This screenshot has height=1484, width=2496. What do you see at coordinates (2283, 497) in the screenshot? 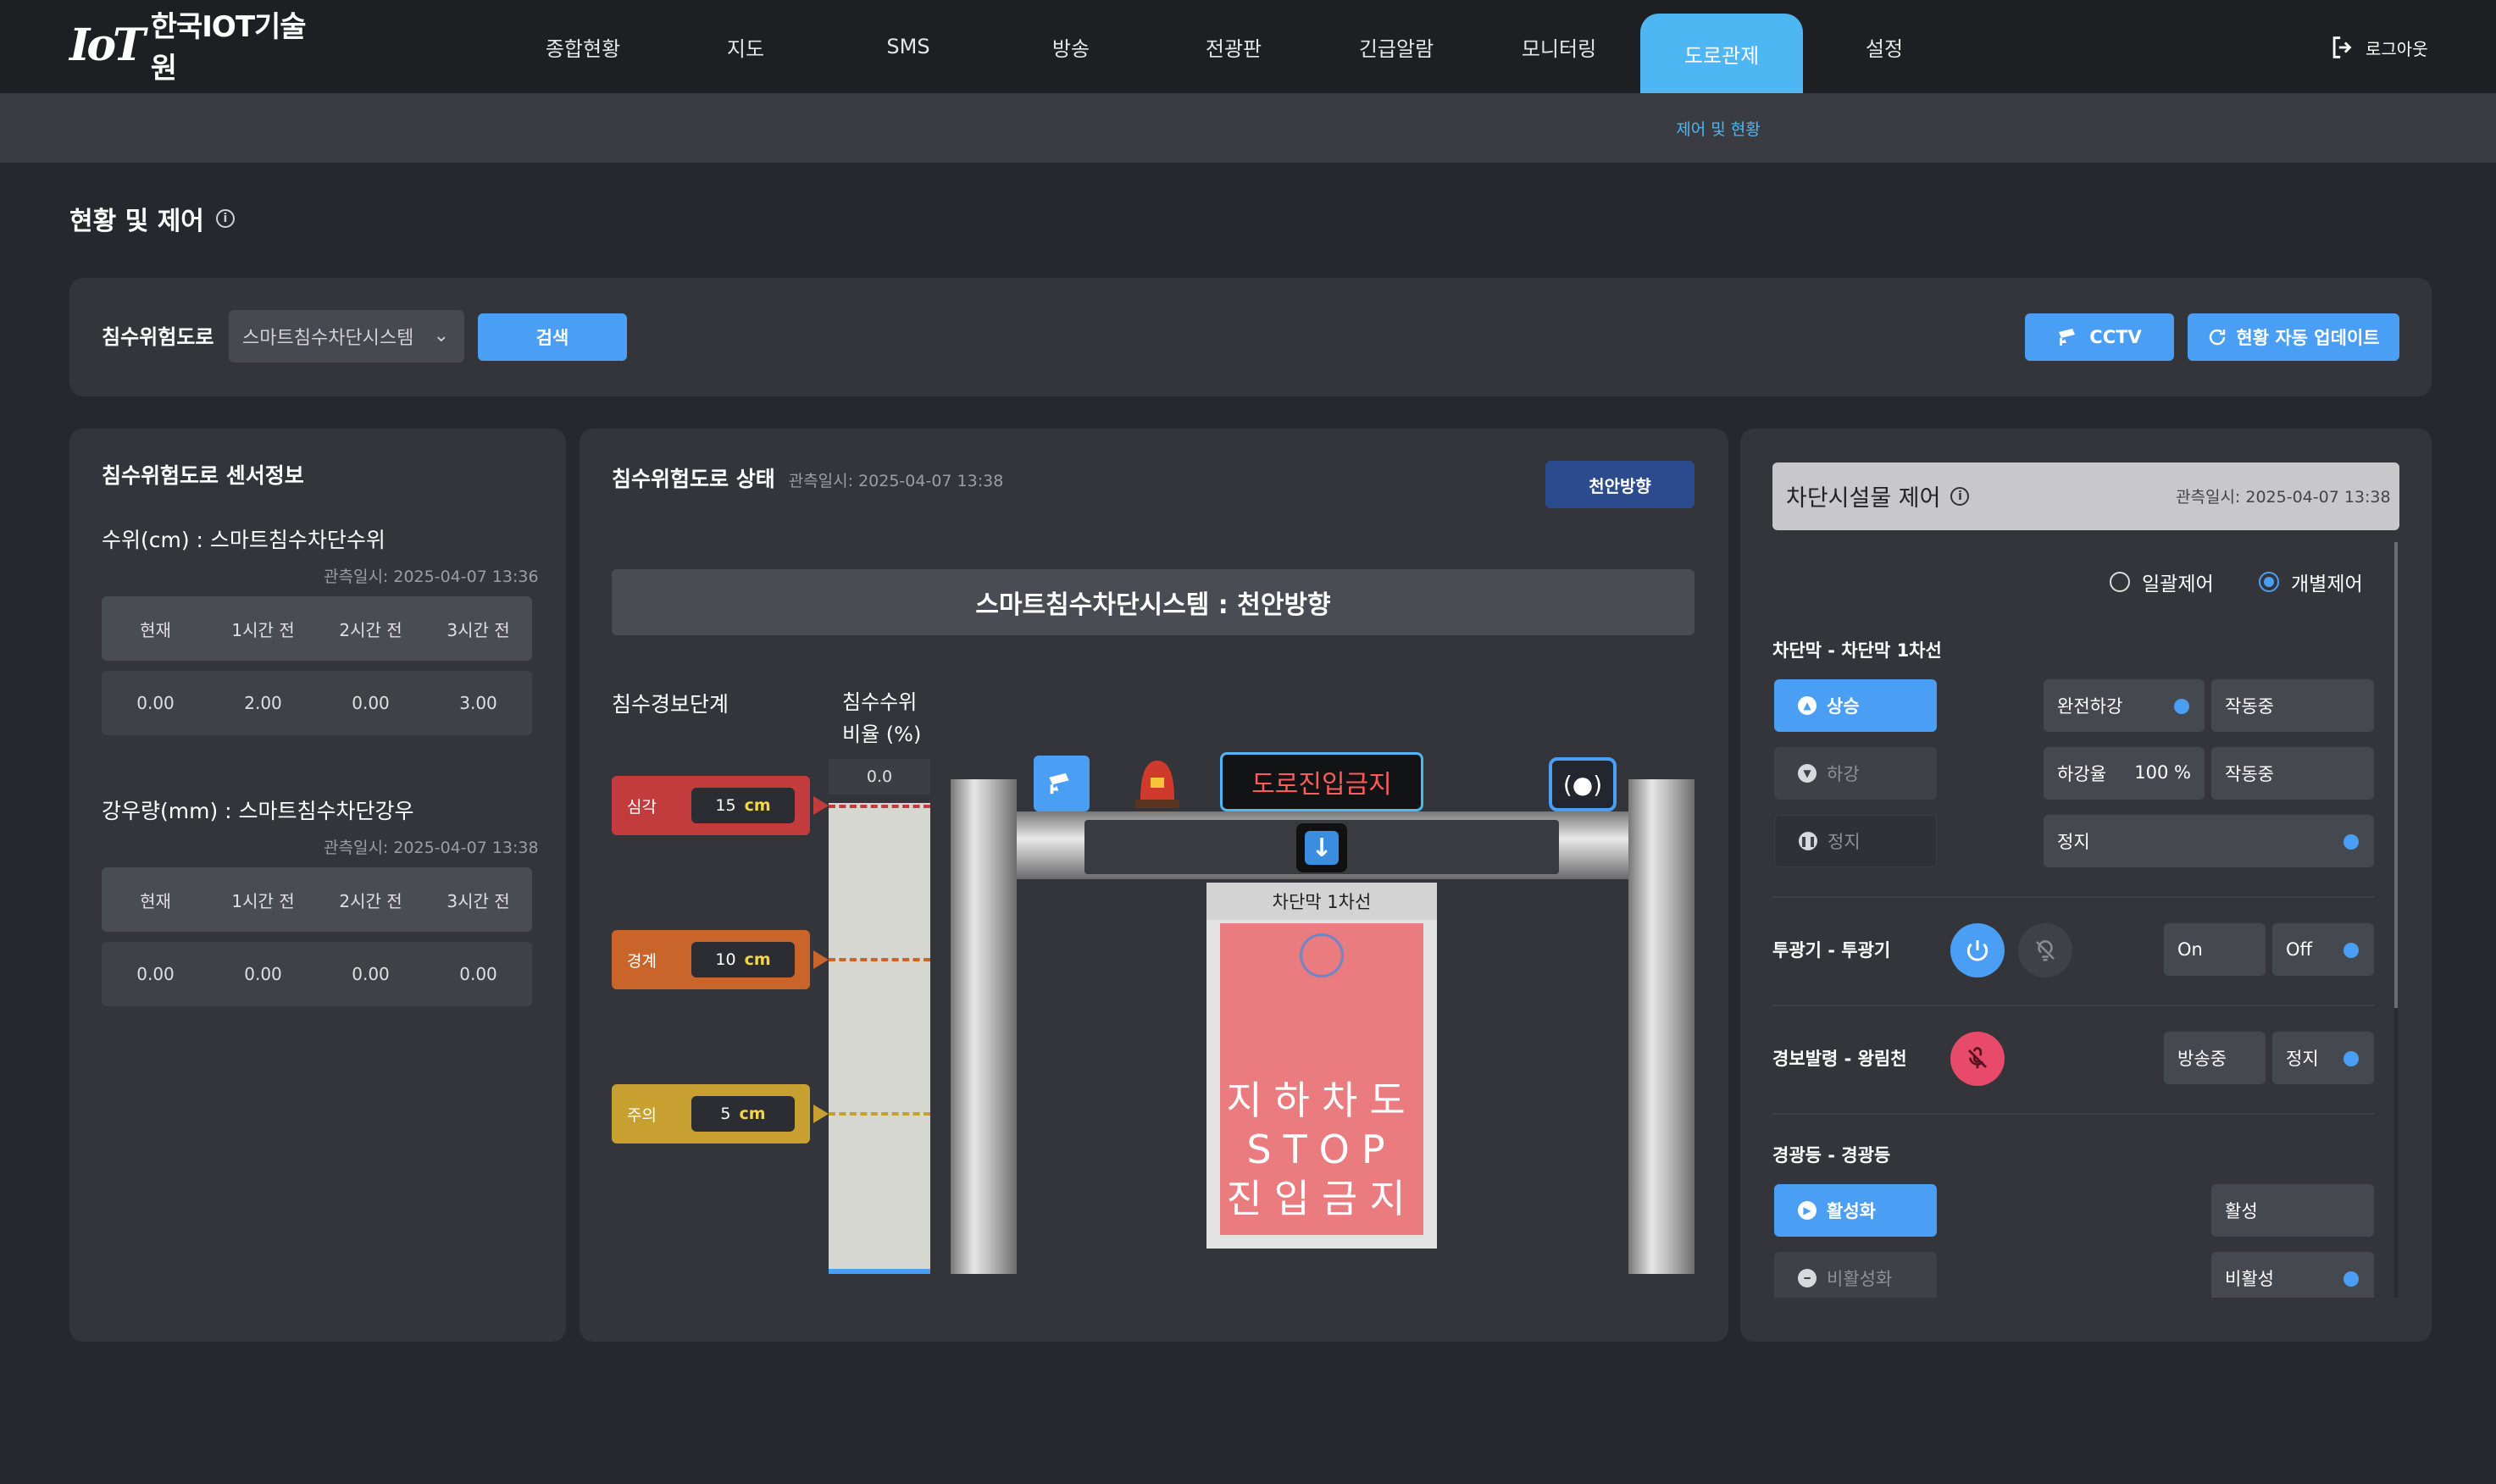
I see `facility-control-timestamp: 관측일시: 2025-04-07 13:38` at bounding box center [2283, 497].